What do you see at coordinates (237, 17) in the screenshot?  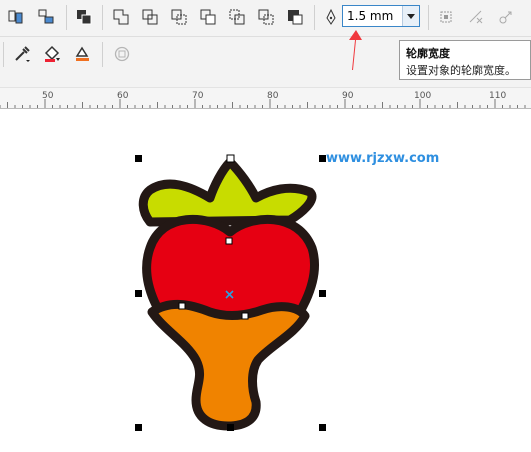 I see `front-minus-back-icon` at bounding box center [237, 17].